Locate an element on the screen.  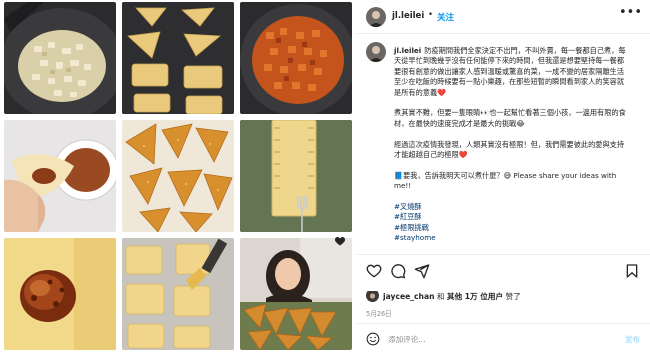
photo-pastry-strip-fork is located at coordinates (296, 176).